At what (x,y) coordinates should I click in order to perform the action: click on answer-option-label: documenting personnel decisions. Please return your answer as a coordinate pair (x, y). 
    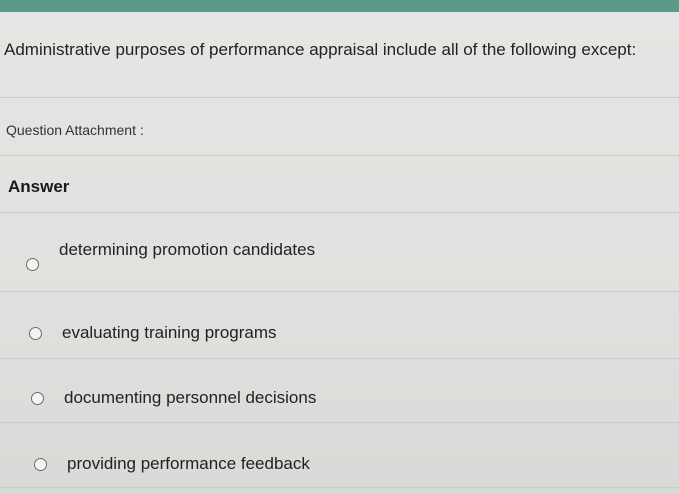
    Looking at the image, I should click on (190, 398).